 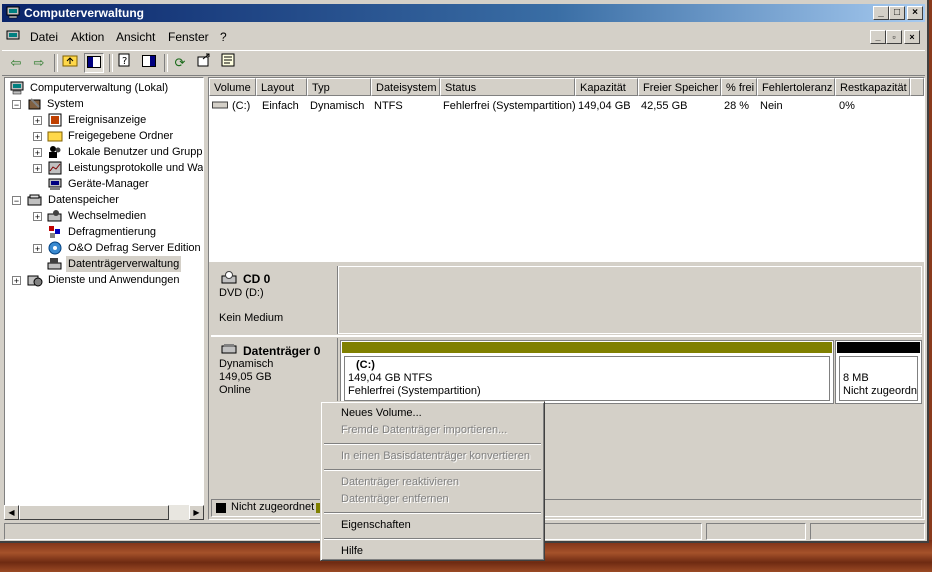 What do you see at coordinates (400, 482) in the screenshot?
I see `menu-item-datentraeger-reaktivieren: Datenträger reaktivieren` at bounding box center [400, 482].